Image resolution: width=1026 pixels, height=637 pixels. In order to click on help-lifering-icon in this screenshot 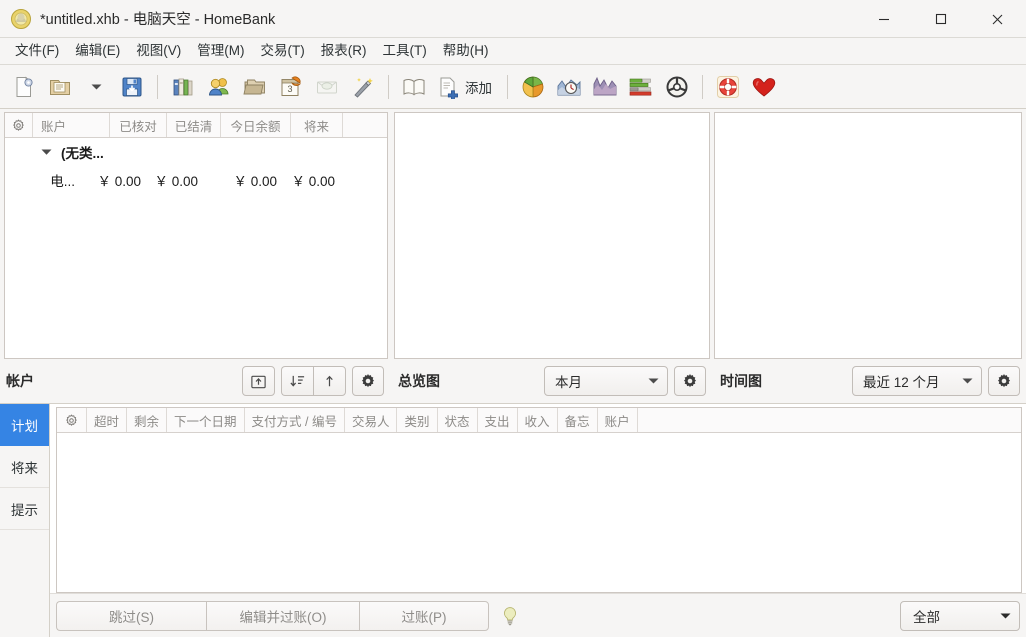, I will do `click(728, 87)`.